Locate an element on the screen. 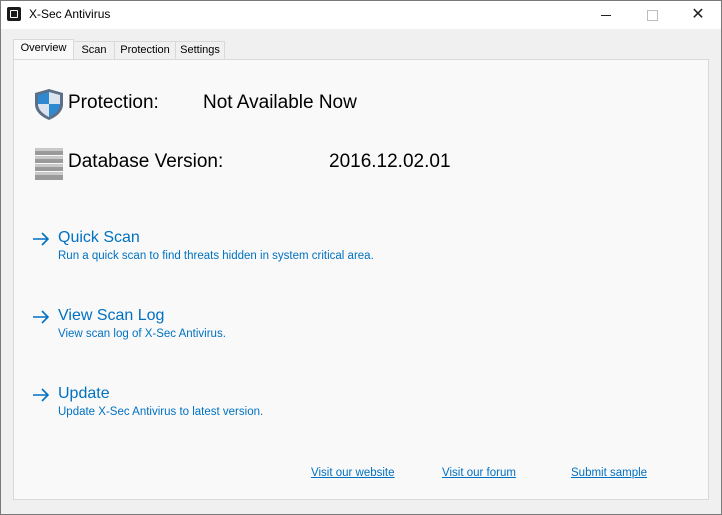 This screenshot has width=722, height=515. app-icon is located at coordinates (14, 14).